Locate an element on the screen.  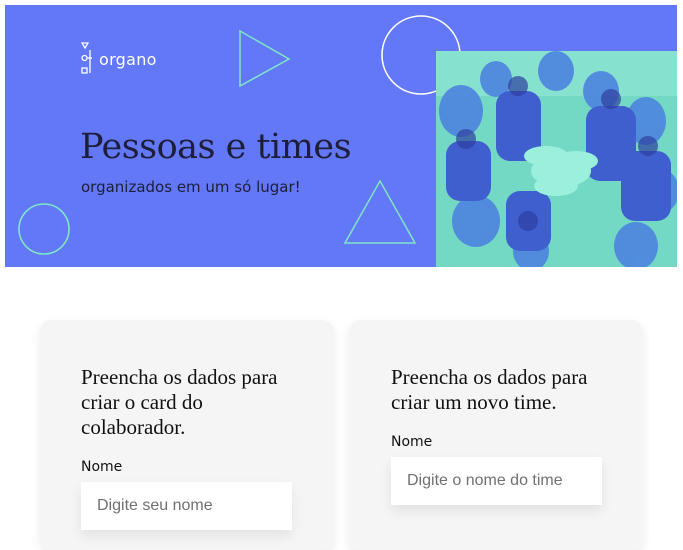
logo: organo is located at coordinates (119, 59).